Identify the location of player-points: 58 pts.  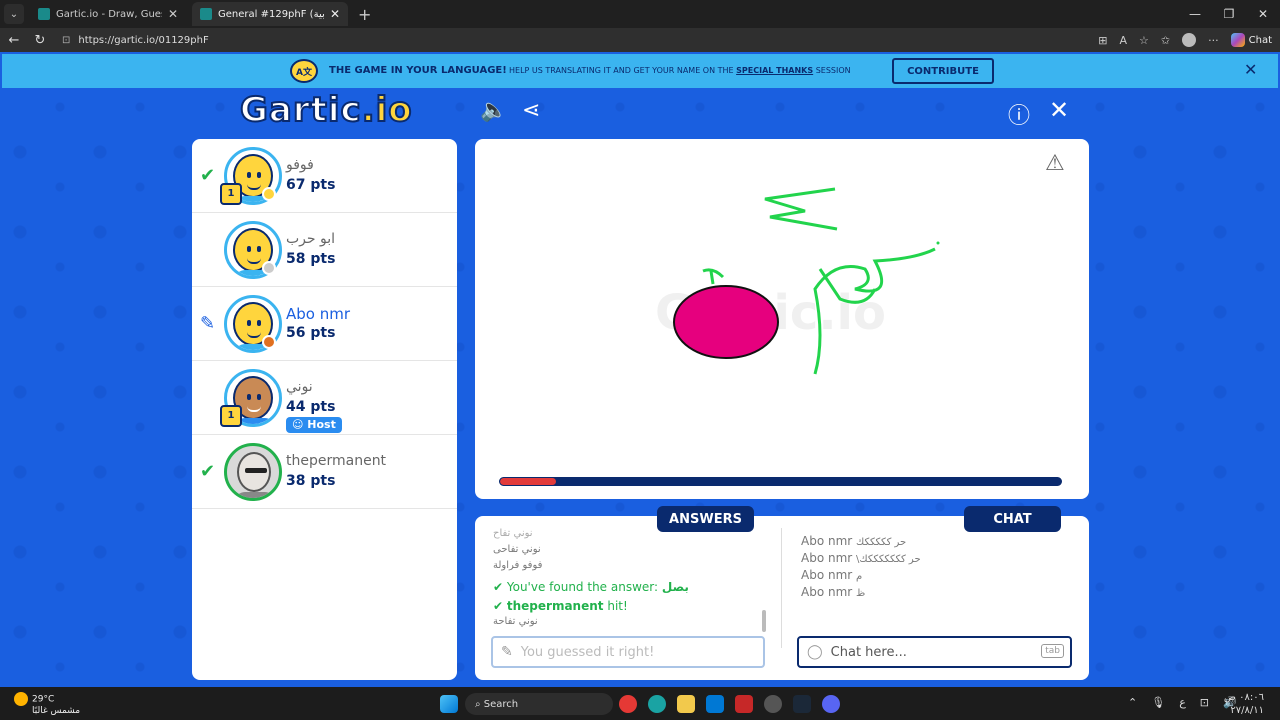
(311, 259).